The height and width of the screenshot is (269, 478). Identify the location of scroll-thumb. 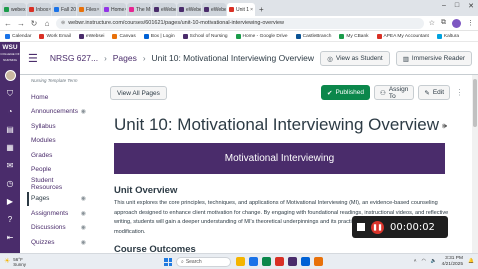
(475, 103).